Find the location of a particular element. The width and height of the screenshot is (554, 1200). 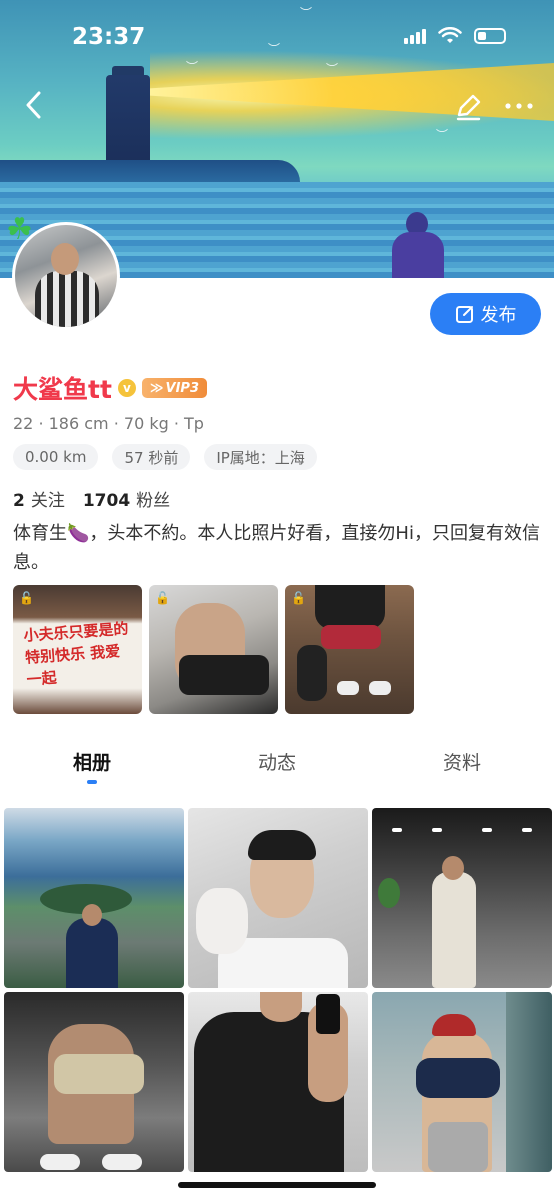

ellipsis-icon is located at coordinates (519, 106).